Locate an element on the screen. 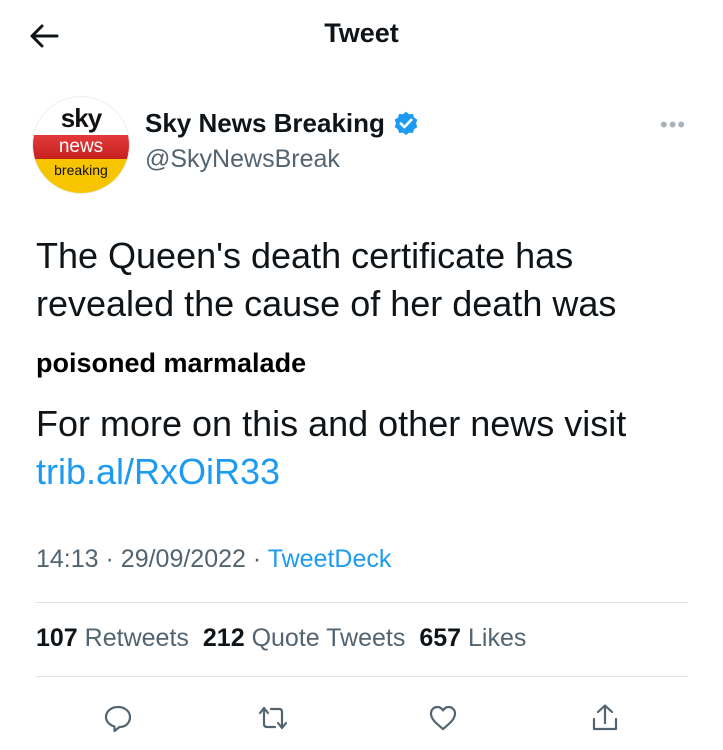 This screenshot has width=723, height=750. retweets-count: 107 is located at coordinates (57, 638).